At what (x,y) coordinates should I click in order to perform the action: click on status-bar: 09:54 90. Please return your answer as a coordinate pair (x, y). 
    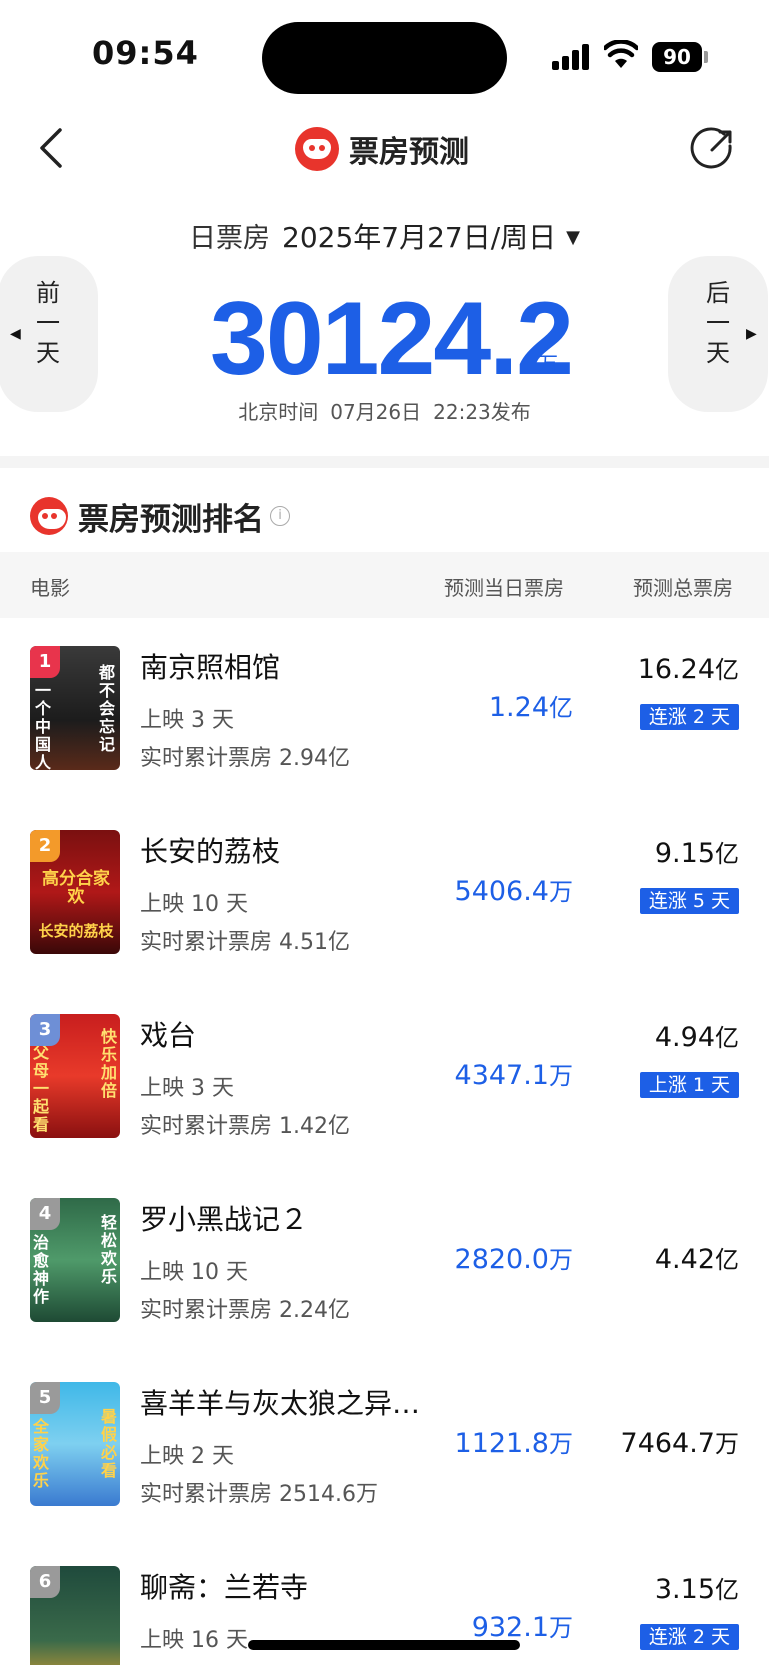
    Looking at the image, I should click on (384, 55).